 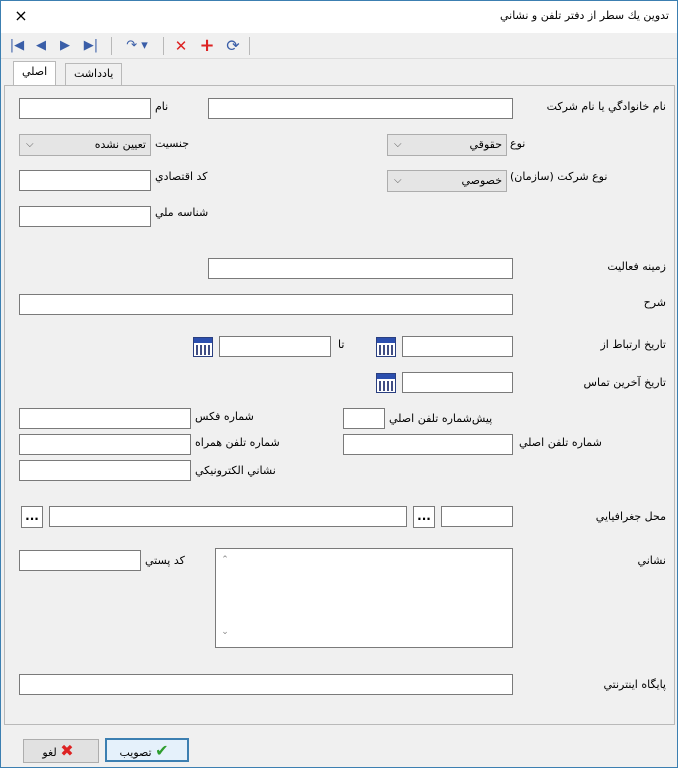 I want to click on cross-icon: ✖, so click(x=67, y=750).